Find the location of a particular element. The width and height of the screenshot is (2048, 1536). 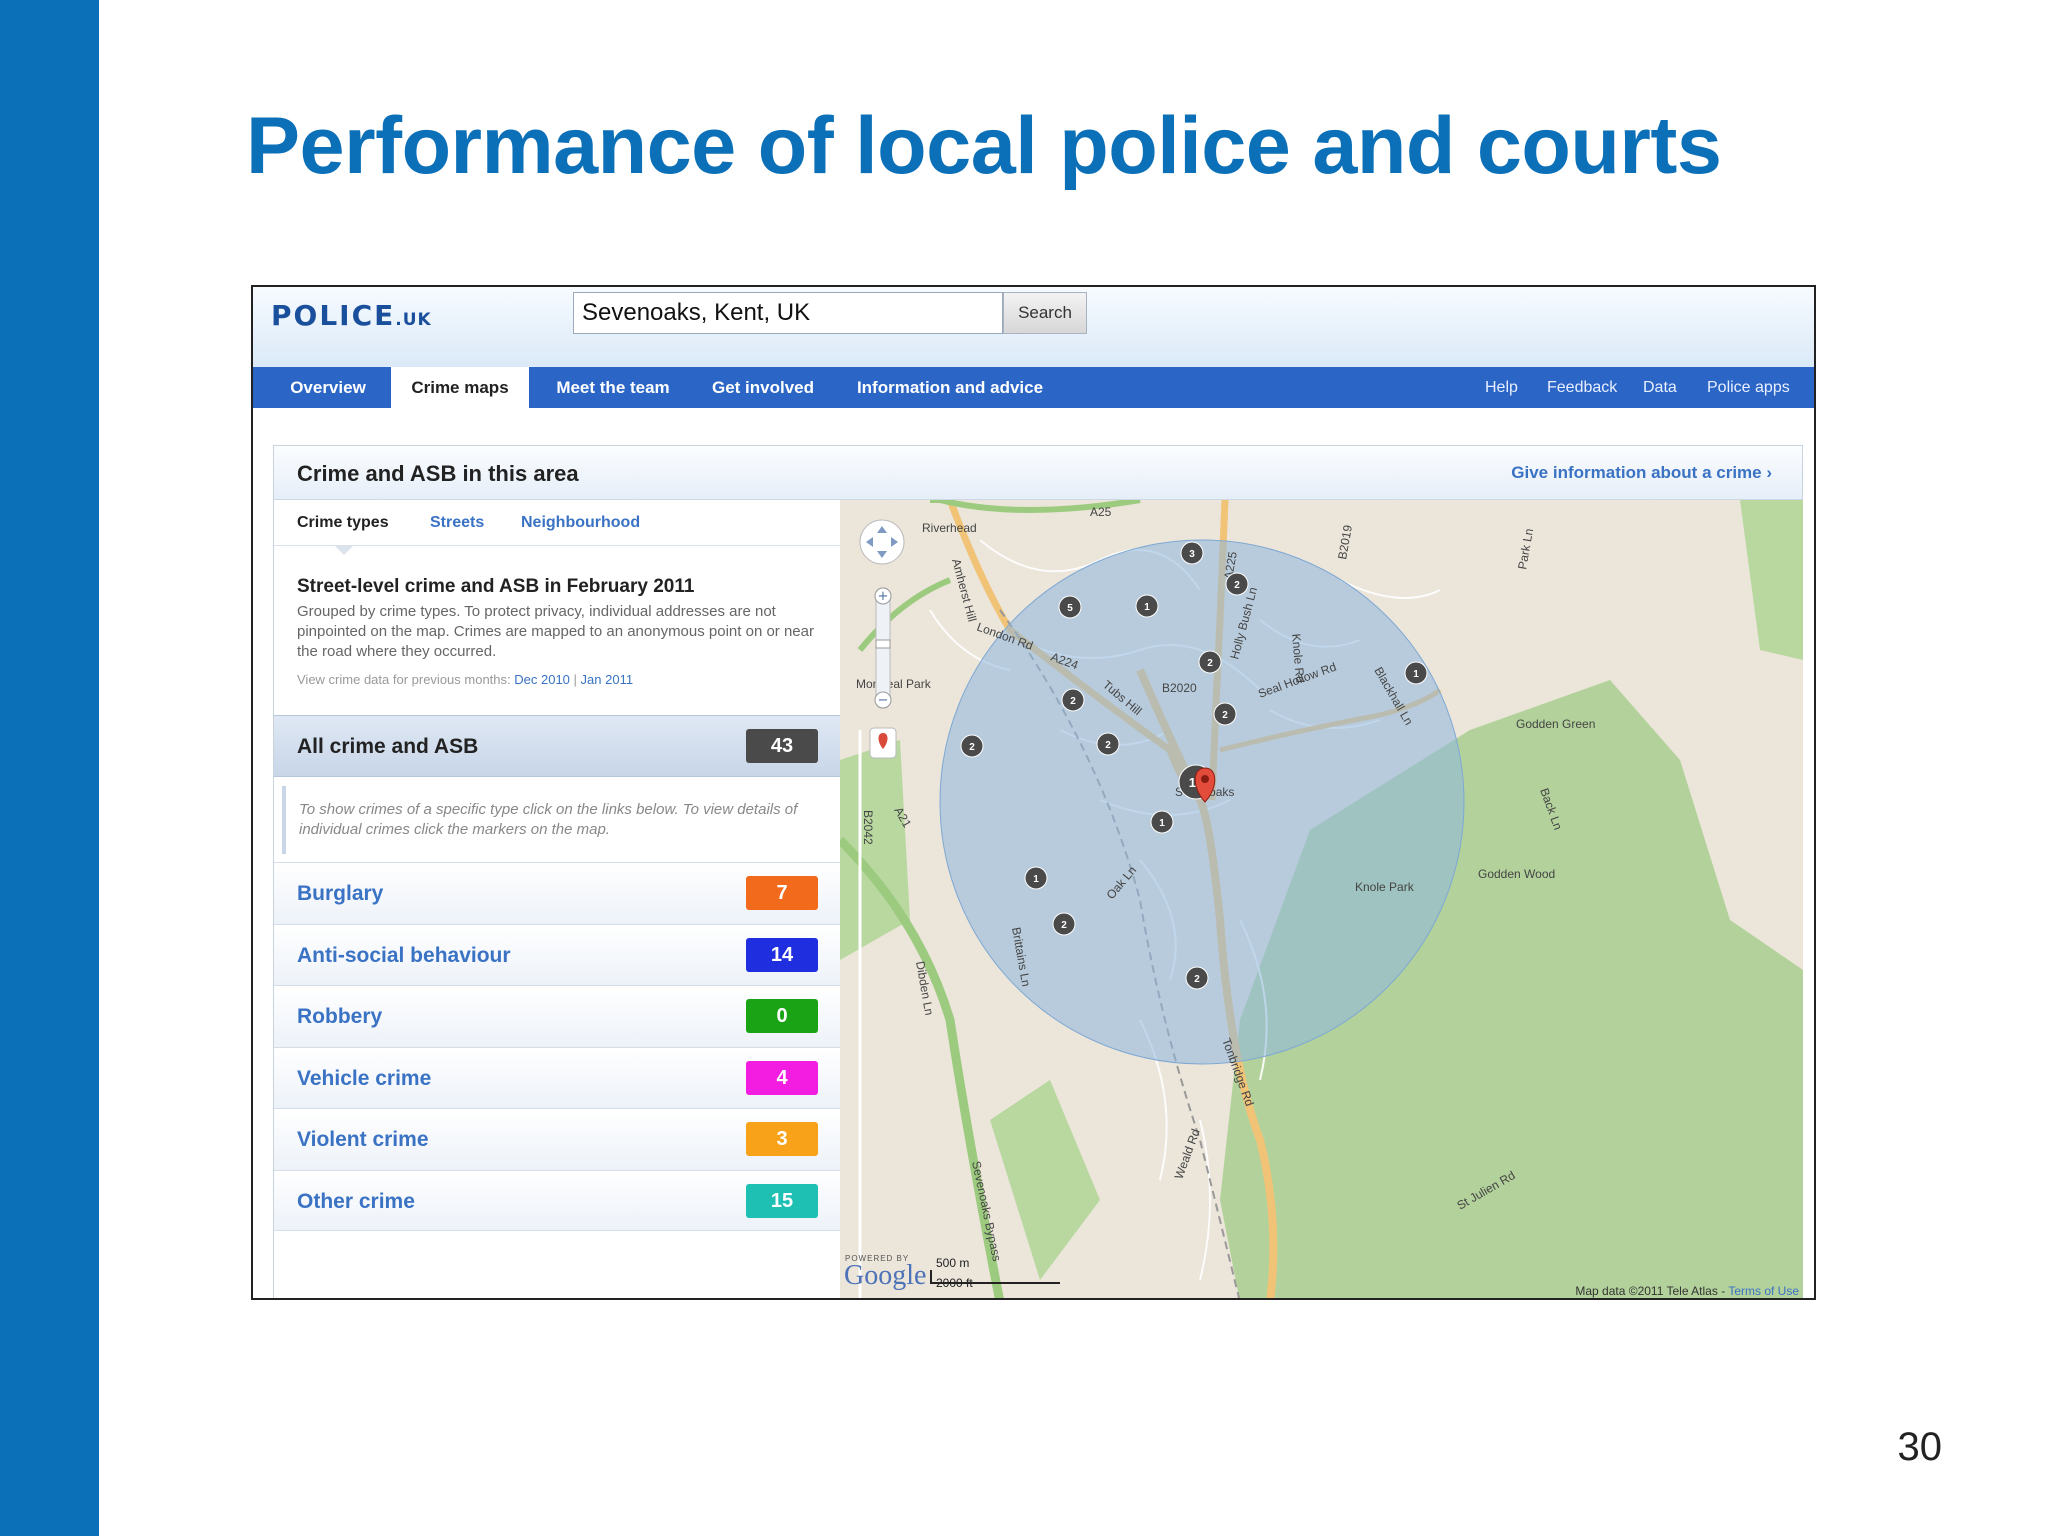

police-uk-logo: POLICE.UK is located at coordinates (351, 315).